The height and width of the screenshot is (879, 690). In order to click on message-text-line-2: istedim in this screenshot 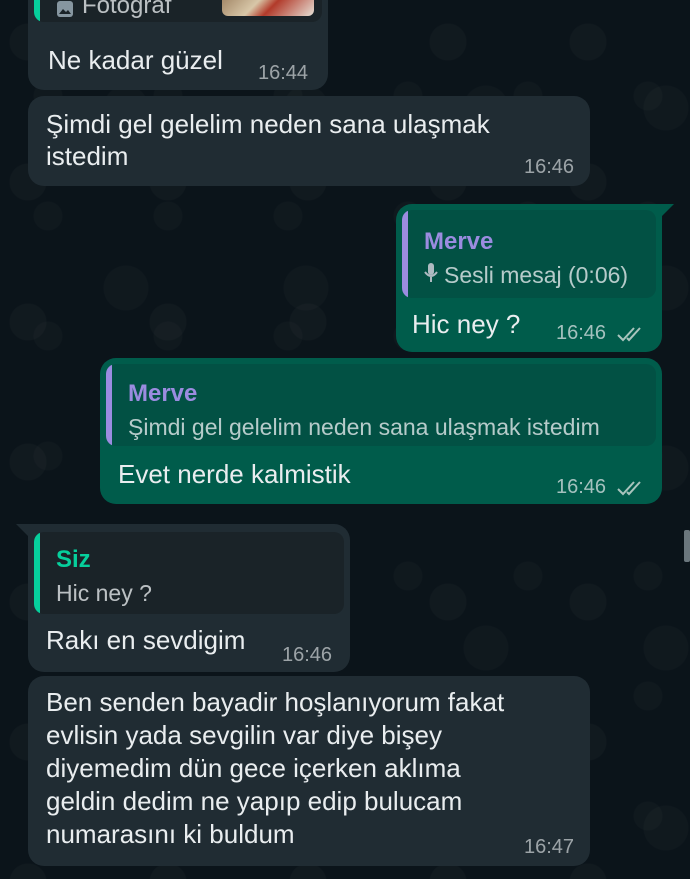, I will do `click(87, 156)`.